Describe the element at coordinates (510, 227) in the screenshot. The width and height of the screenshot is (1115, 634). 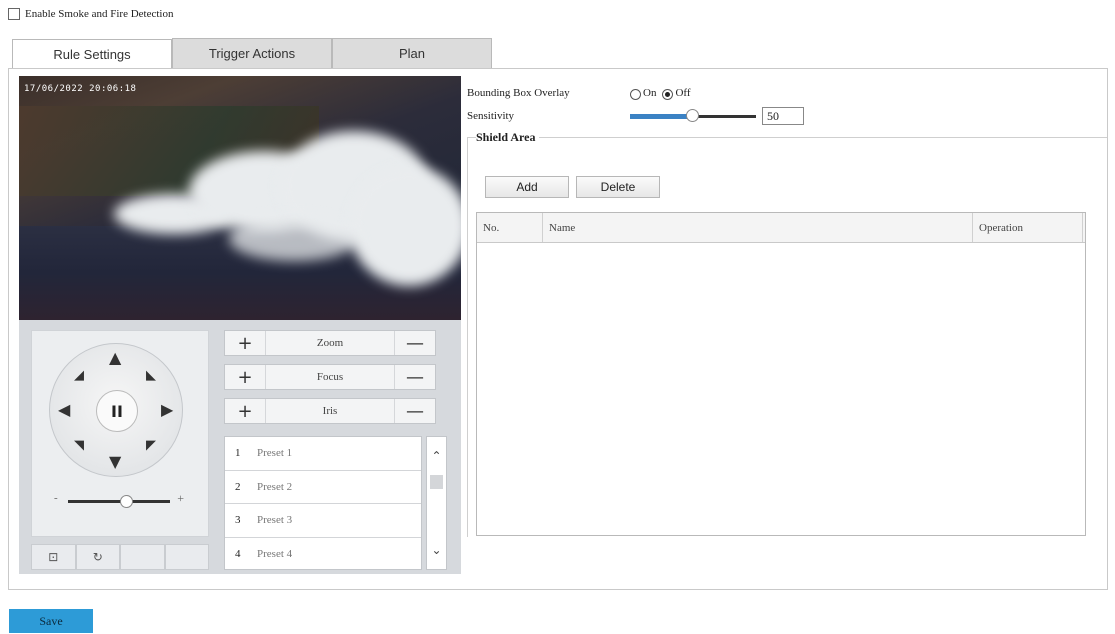
I see `column-no: No.` at that location.